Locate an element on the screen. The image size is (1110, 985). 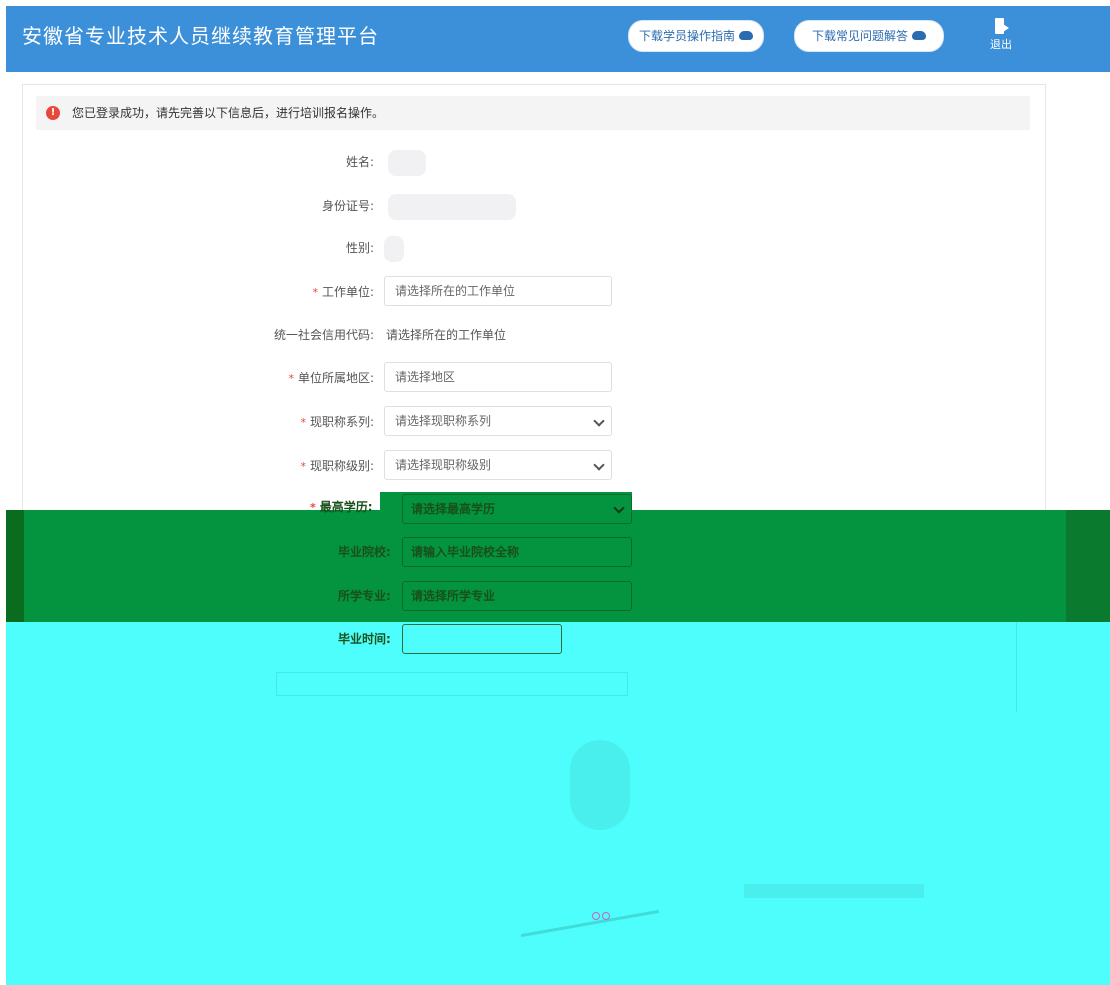
grad-time-label: 毕业时间: is located at coordinates (364, 639).